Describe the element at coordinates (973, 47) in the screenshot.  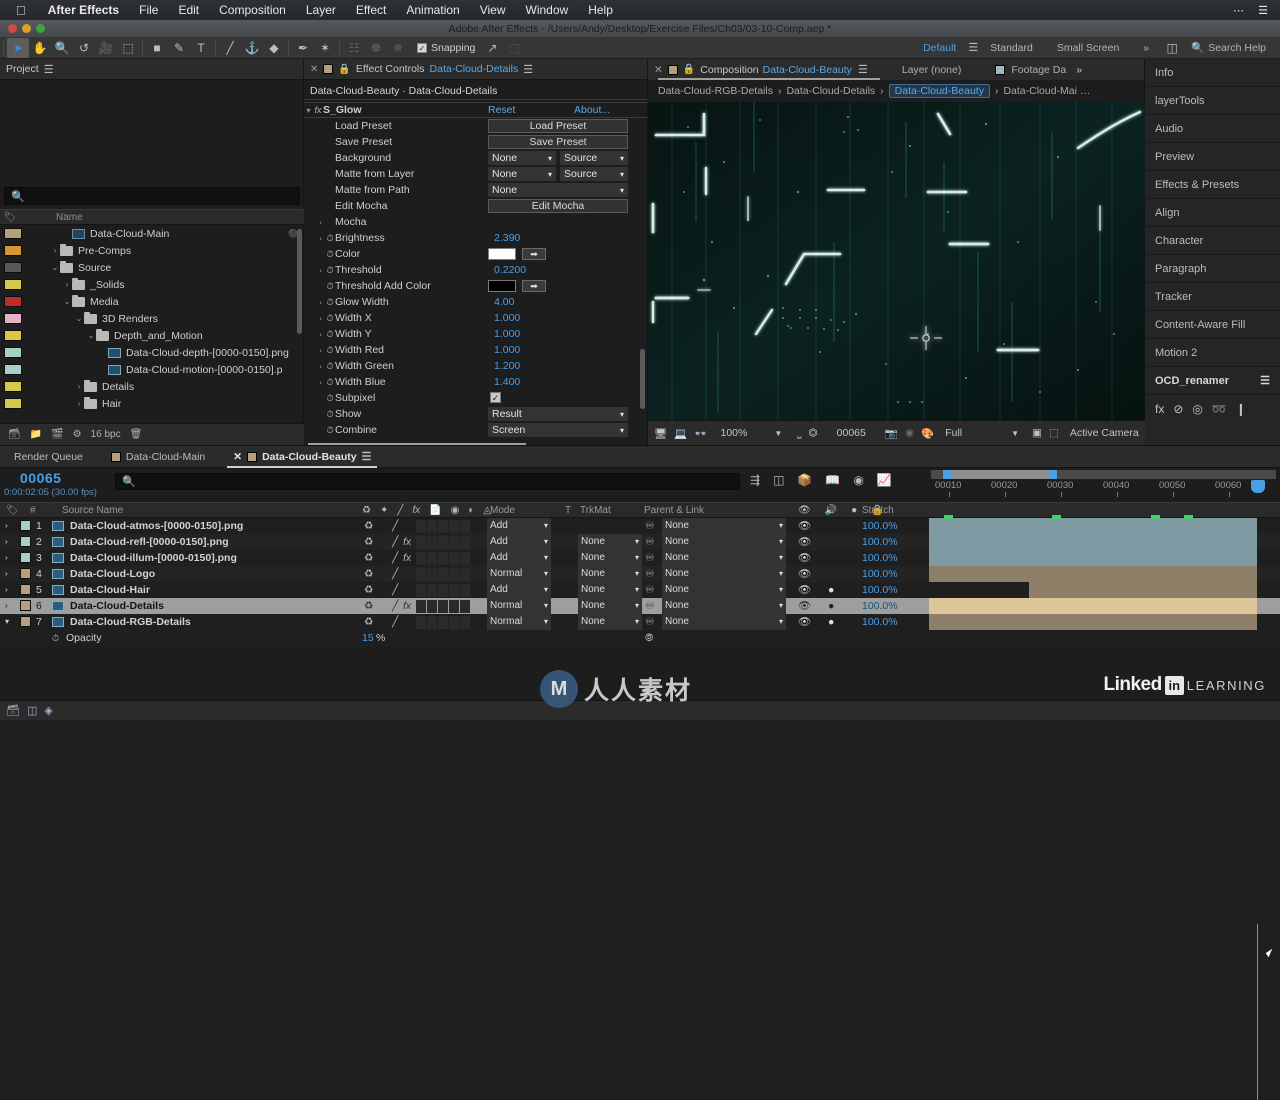
I see `workspace-menu-icon: ☰` at that location.